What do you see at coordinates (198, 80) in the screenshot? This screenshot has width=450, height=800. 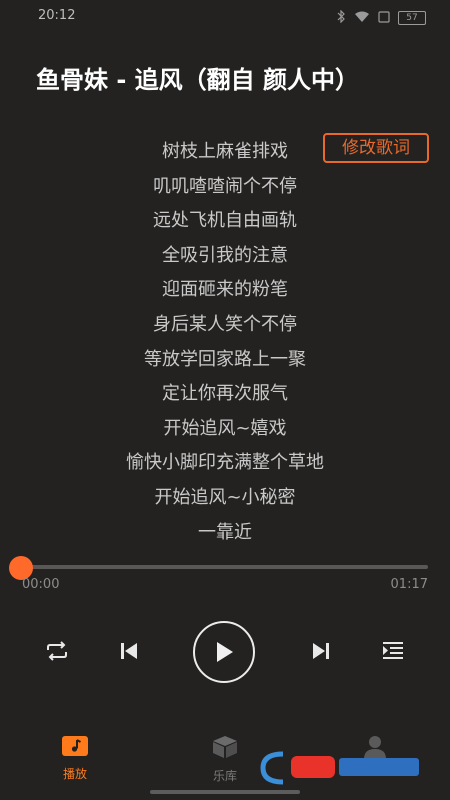 I see `song-title: 鱼骨妹 - 追风（翻自 颜人中）` at bounding box center [198, 80].